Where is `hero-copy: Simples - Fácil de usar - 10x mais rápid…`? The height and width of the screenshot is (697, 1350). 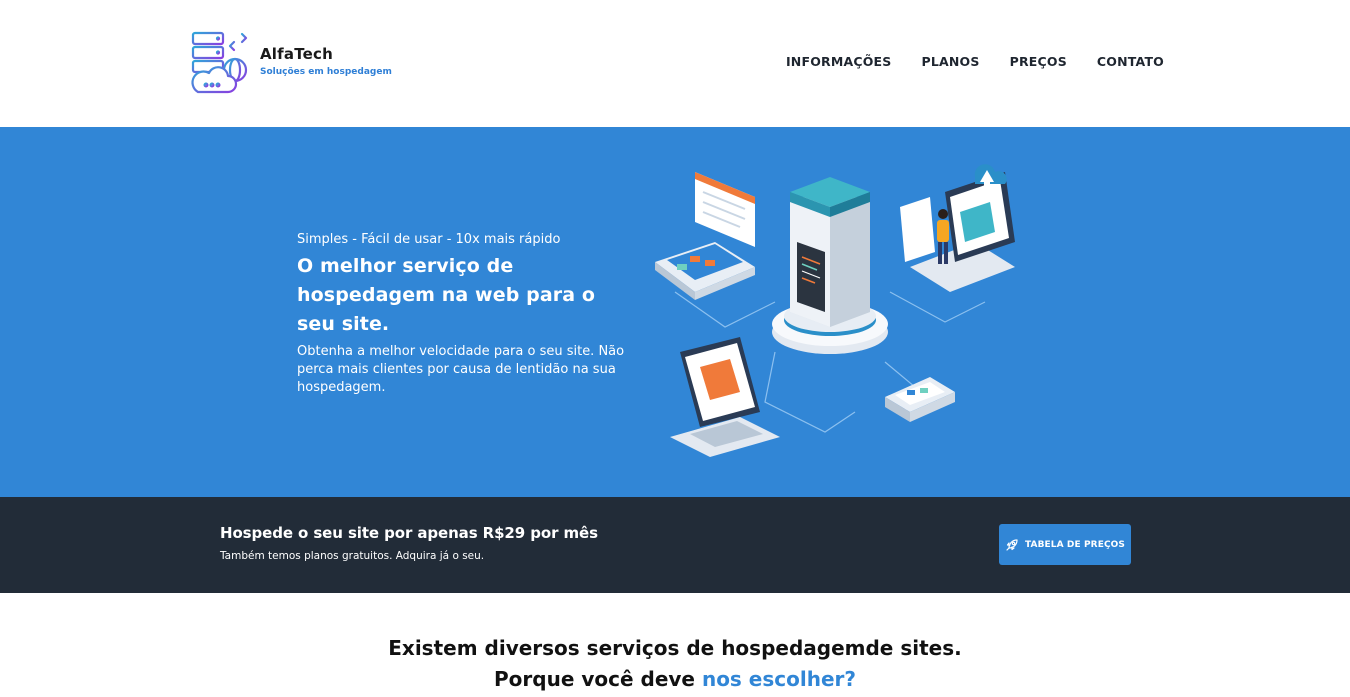
hero-copy: Simples - Fácil de usar - 10x mais rápid… is located at coordinates (462, 314).